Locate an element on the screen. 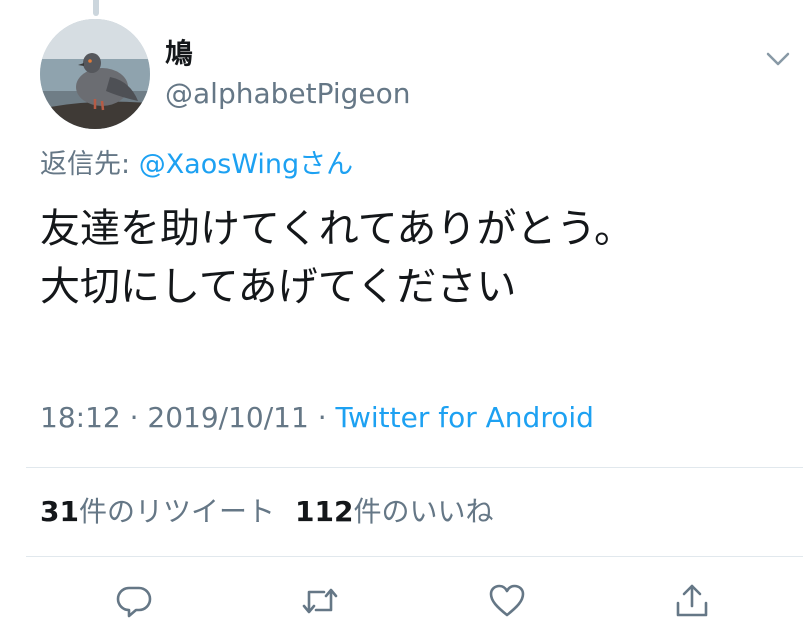  reply-context: 返信先: @XaosWingさん is located at coordinates (196, 165).